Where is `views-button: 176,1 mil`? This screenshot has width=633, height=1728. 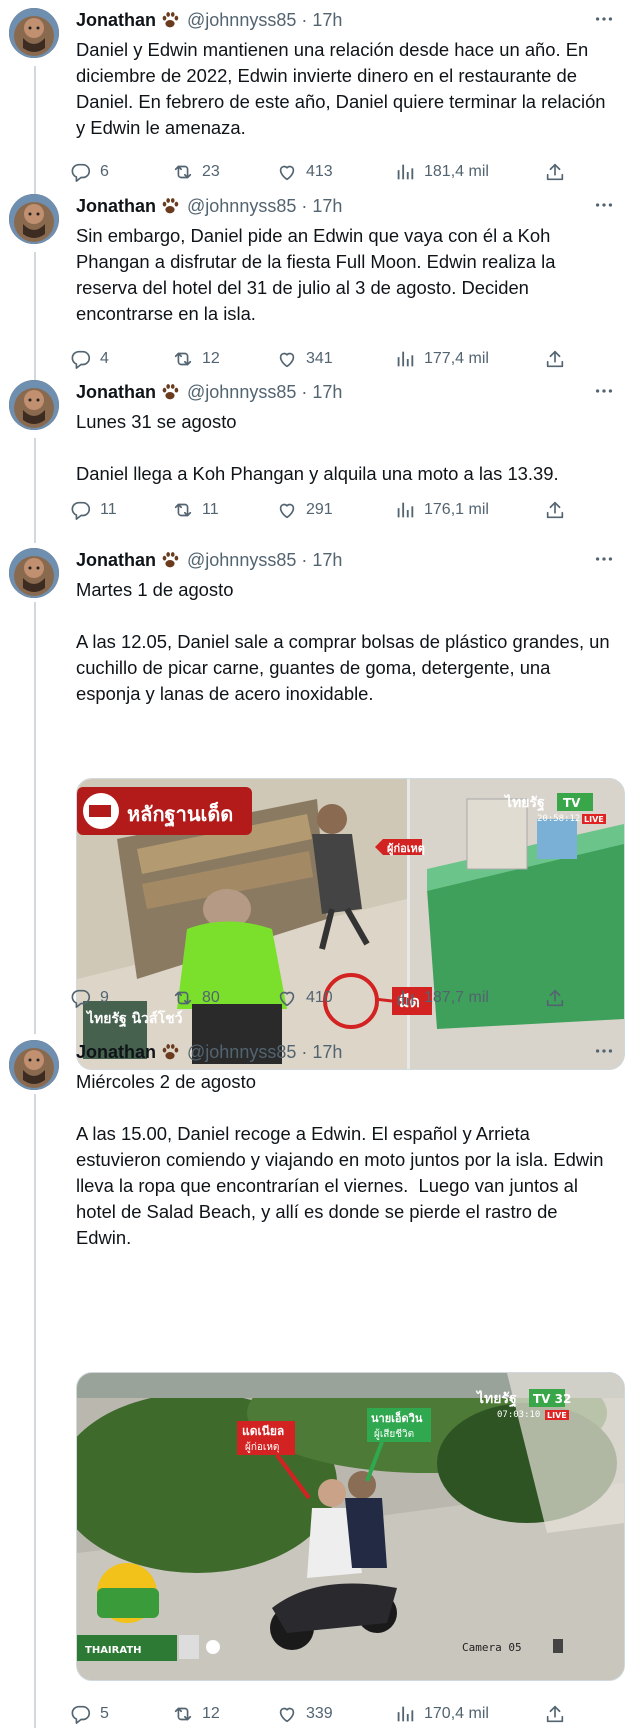
views-button: 176,1 mil is located at coordinates (441, 510).